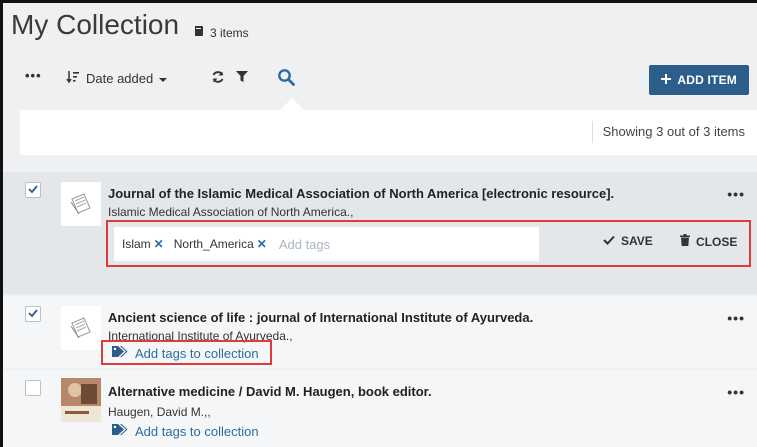 The image size is (757, 447). I want to click on toolbar: ••• Date added ADD ITEM, so click(380, 80).